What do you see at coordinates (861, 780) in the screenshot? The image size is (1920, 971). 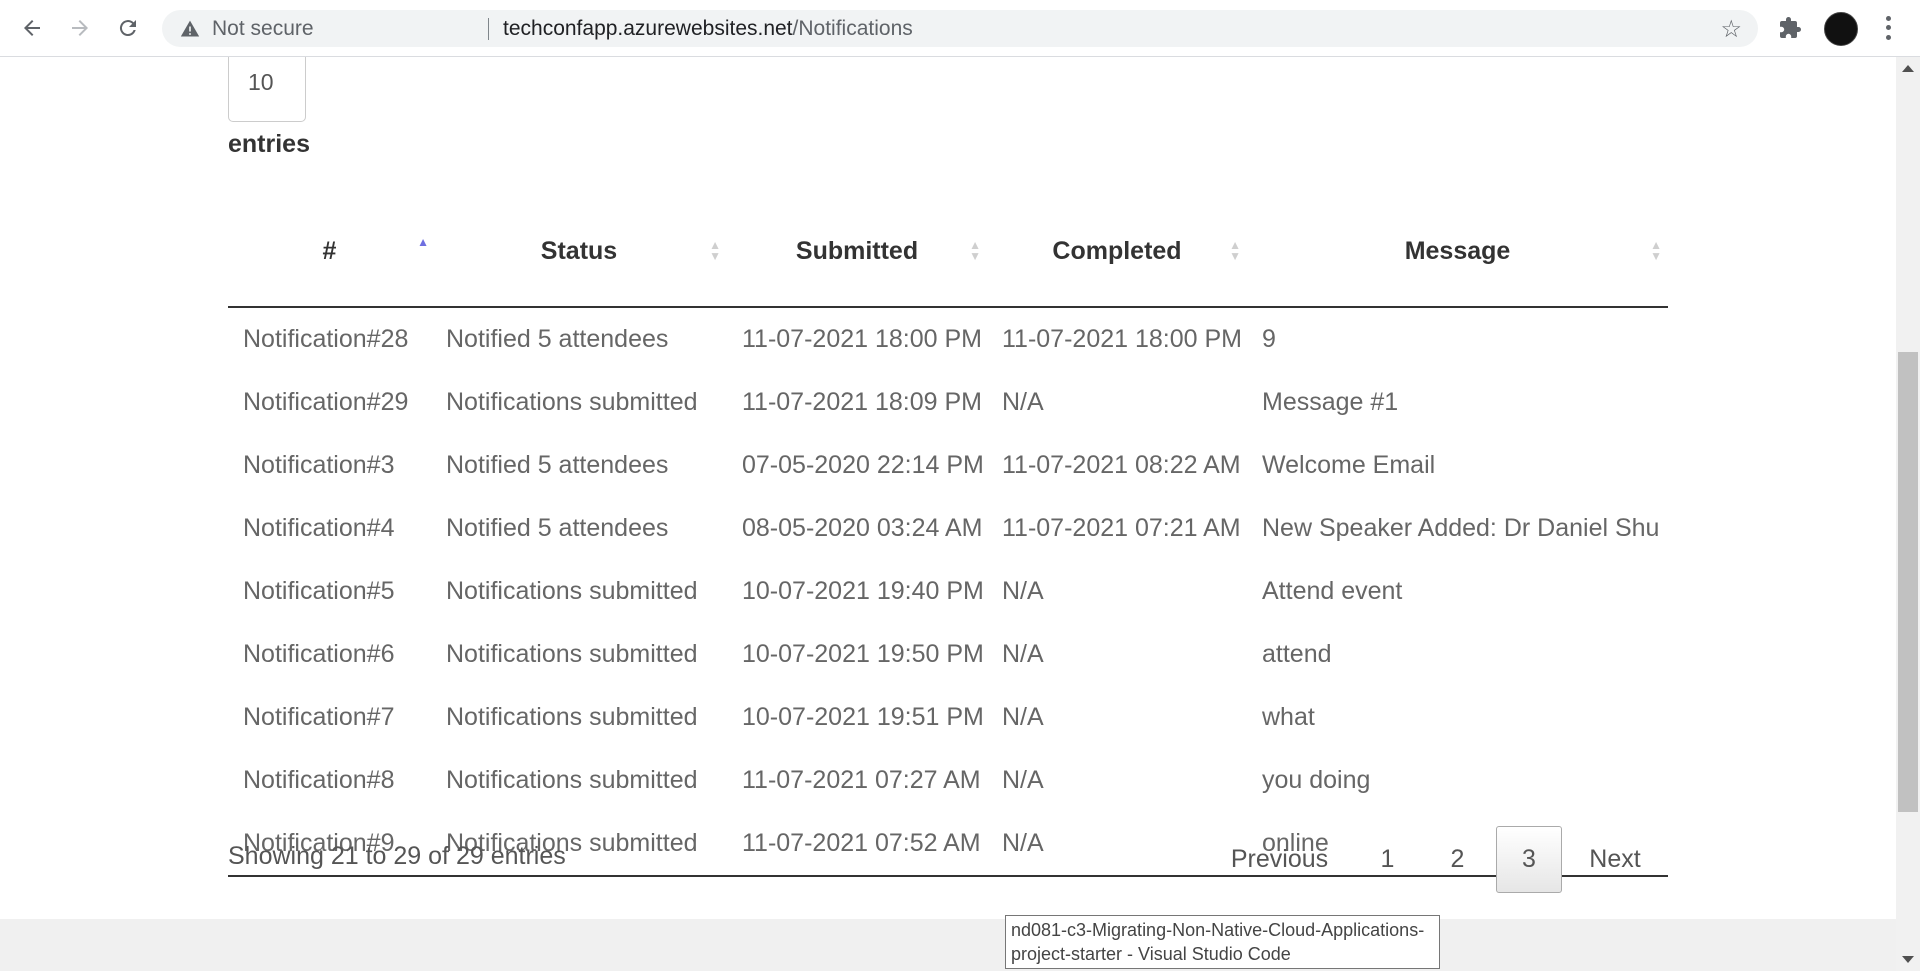 I see `cell-submitted: 11-07-2021 07:27 AM` at bounding box center [861, 780].